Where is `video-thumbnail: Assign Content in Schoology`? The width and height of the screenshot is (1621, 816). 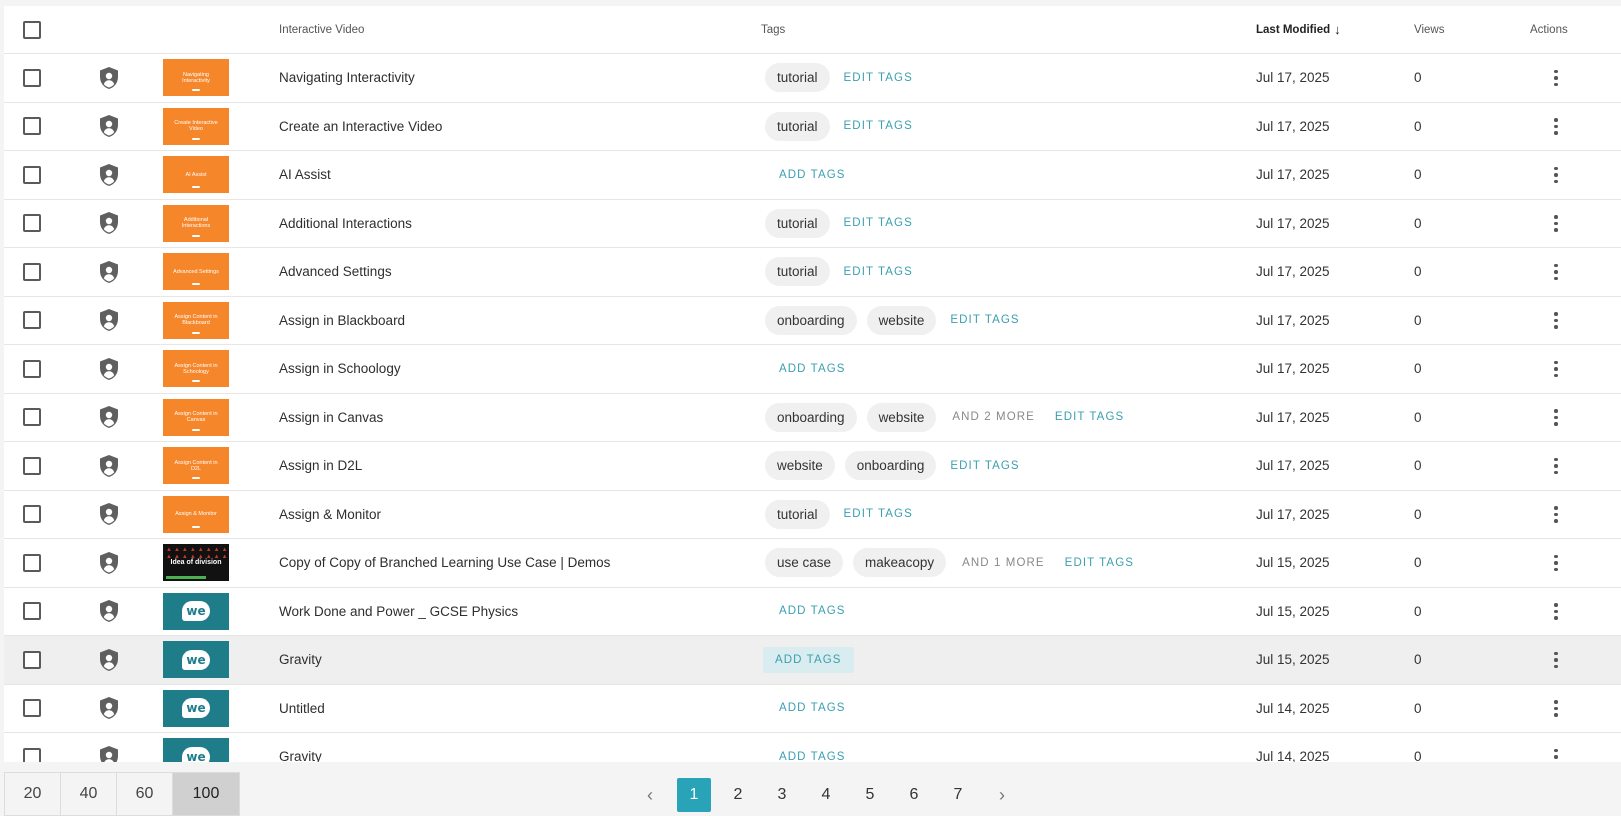 video-thumbnail: Assign Content in Schoology is located at coordinates (196, 369).